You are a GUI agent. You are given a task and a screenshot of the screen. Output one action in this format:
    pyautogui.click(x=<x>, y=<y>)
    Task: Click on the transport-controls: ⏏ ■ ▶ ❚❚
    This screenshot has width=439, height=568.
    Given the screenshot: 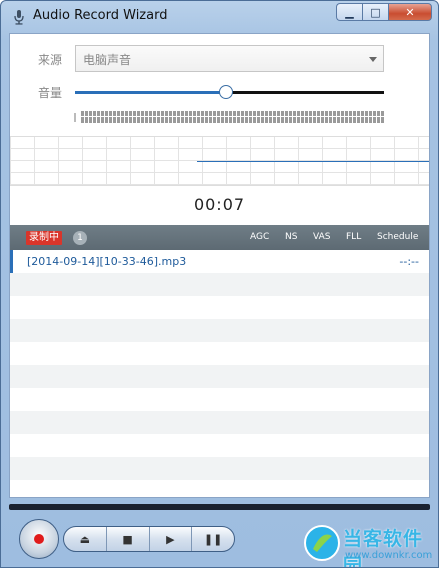 What is the action you would take?
    pyautogui.click(x=149, y=539)
    